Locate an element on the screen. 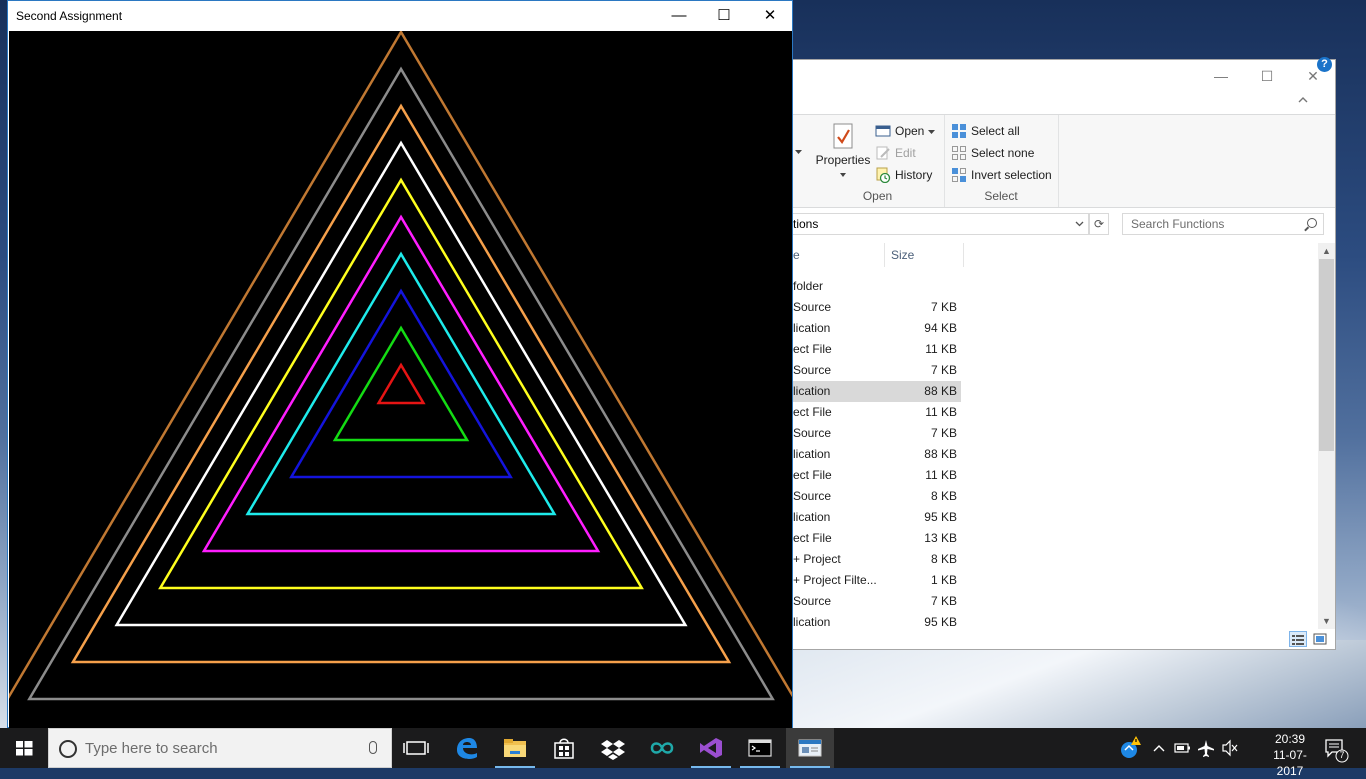 The width and height of the screenshot is (1366, 779). file-row: lication 94 KB is located at coordinates (877, 328).